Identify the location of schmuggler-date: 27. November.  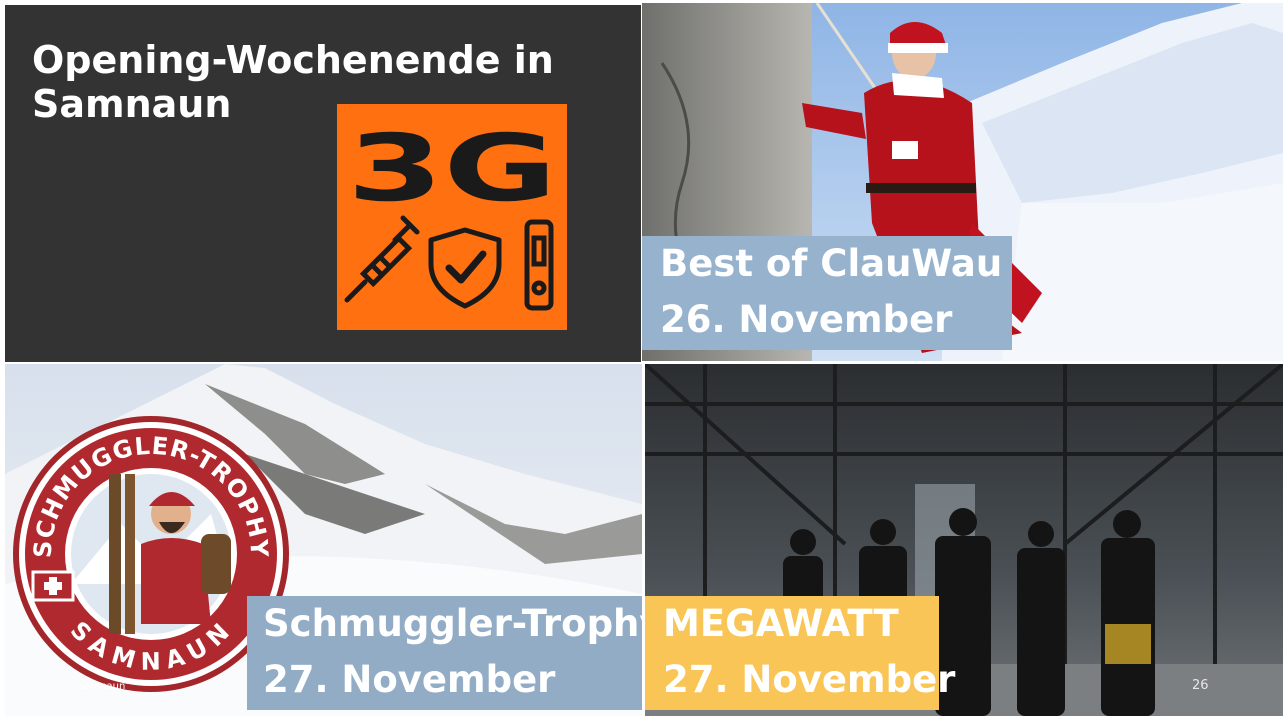
(409, 679).